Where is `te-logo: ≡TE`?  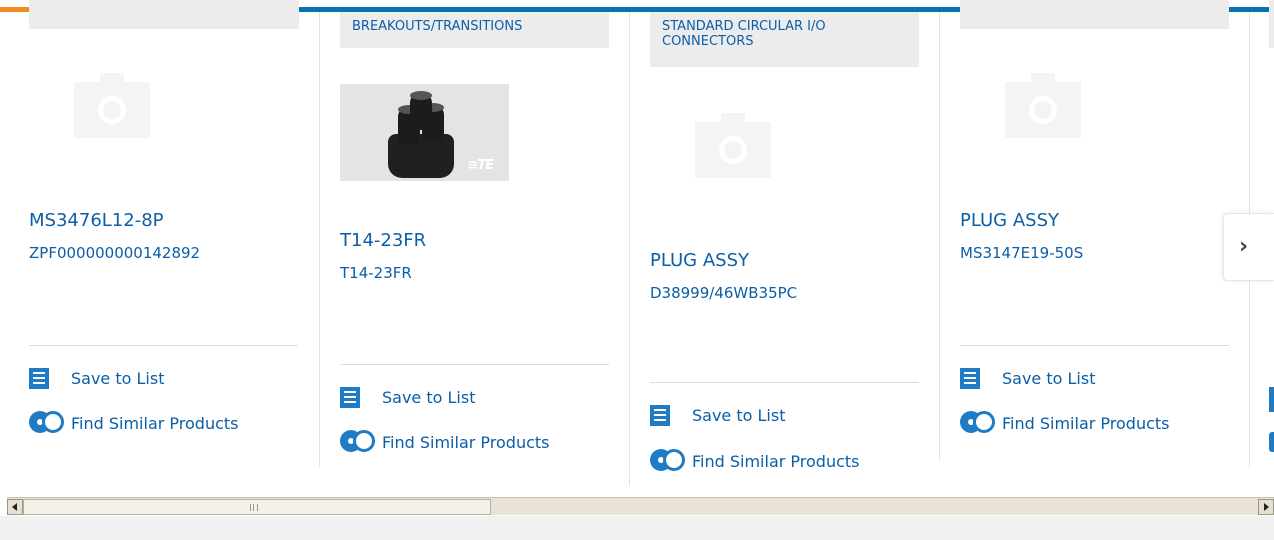 te-logo: ≡TE is located at coordinates (480, 165).